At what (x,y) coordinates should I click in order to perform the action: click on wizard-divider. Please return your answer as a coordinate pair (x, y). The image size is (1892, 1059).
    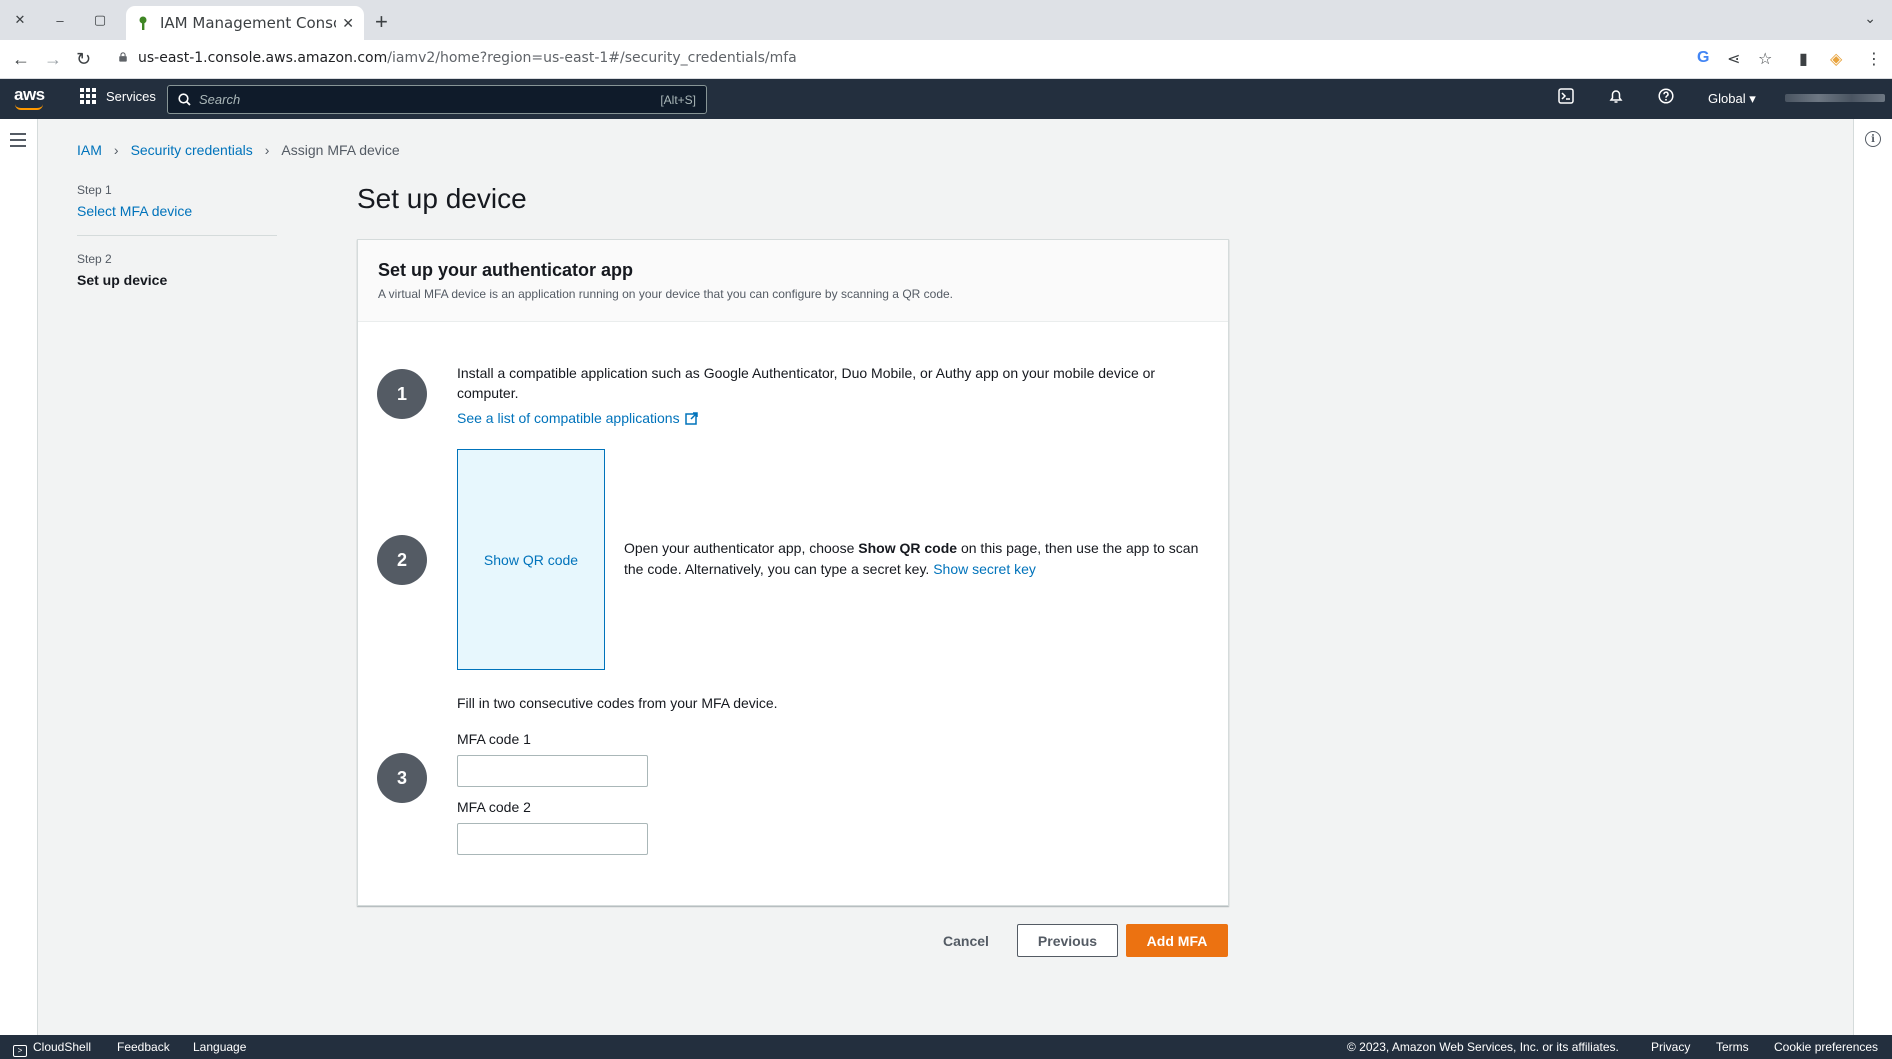
    Looking at the image, I should click on (177, 235).